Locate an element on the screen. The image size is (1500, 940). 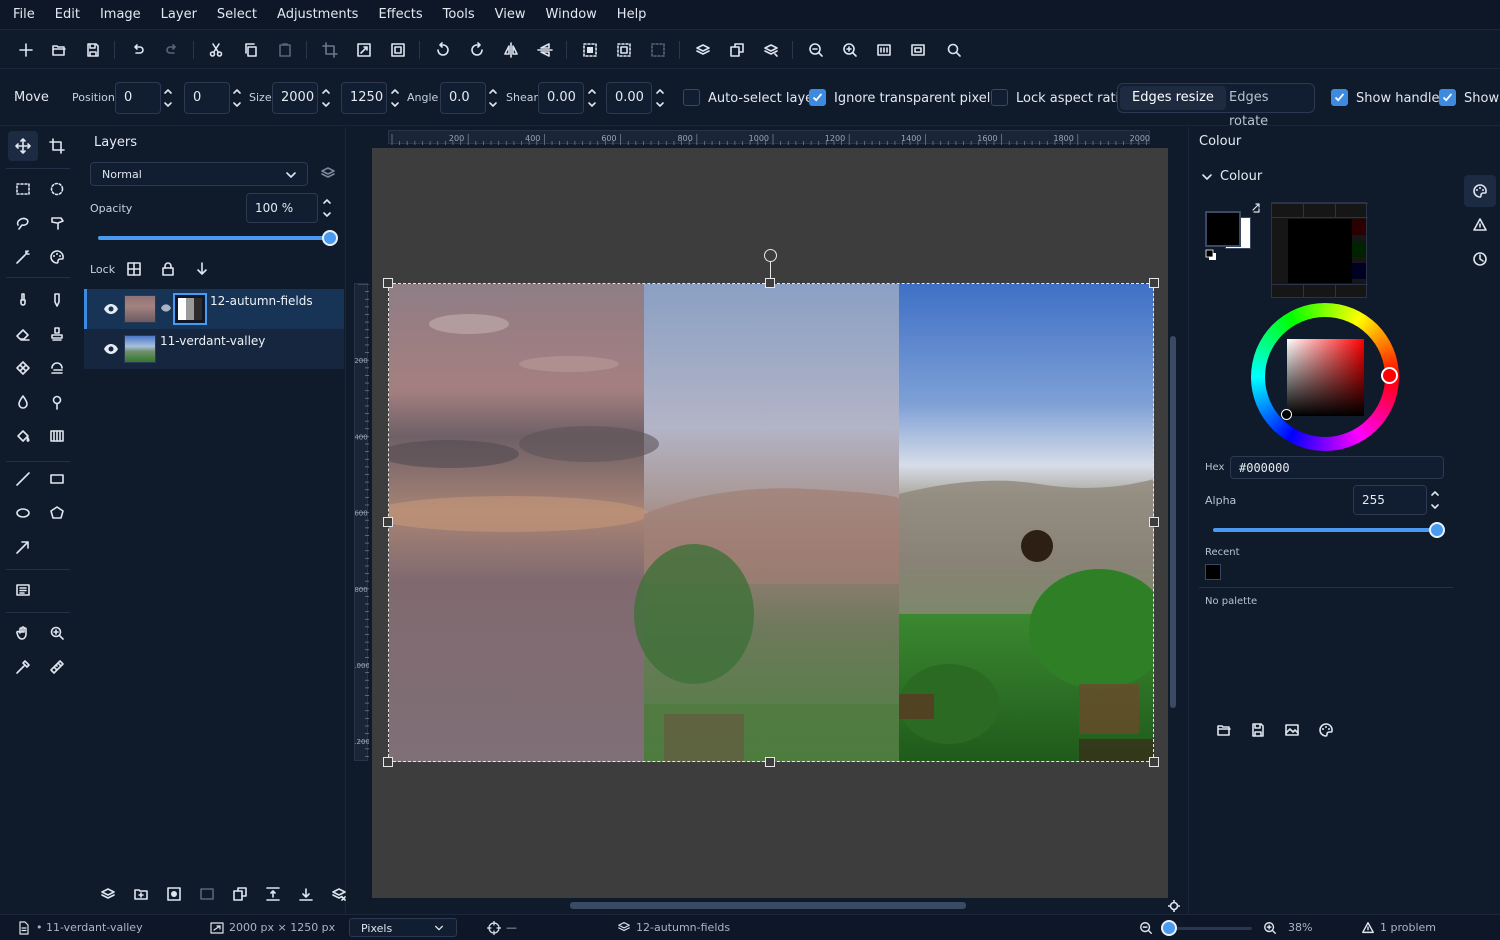
opacity-spinner is located at coordinates (327, 208).